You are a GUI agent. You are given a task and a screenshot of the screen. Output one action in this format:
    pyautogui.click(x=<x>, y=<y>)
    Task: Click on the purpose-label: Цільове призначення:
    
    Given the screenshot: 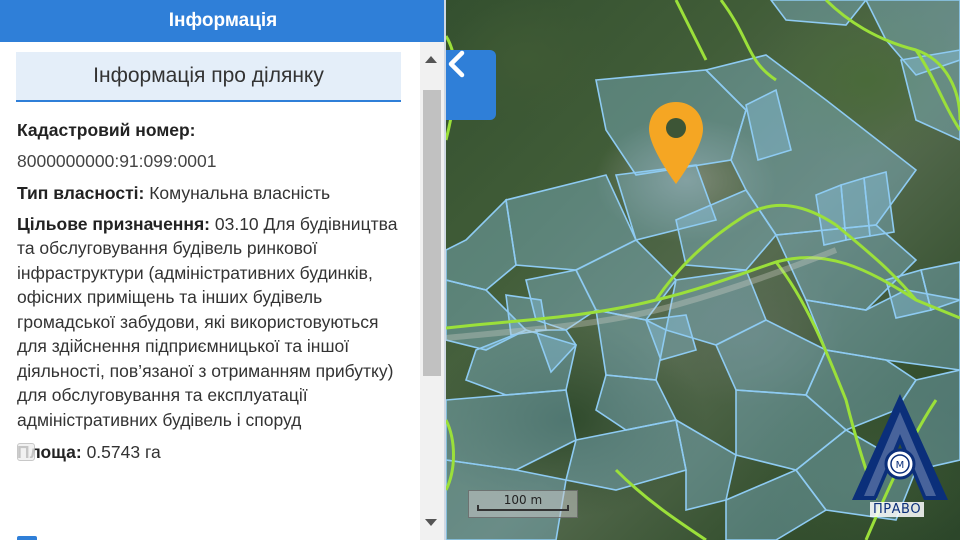 What is the action you would take?
    pyautogui.click(x=113, y=223)
    